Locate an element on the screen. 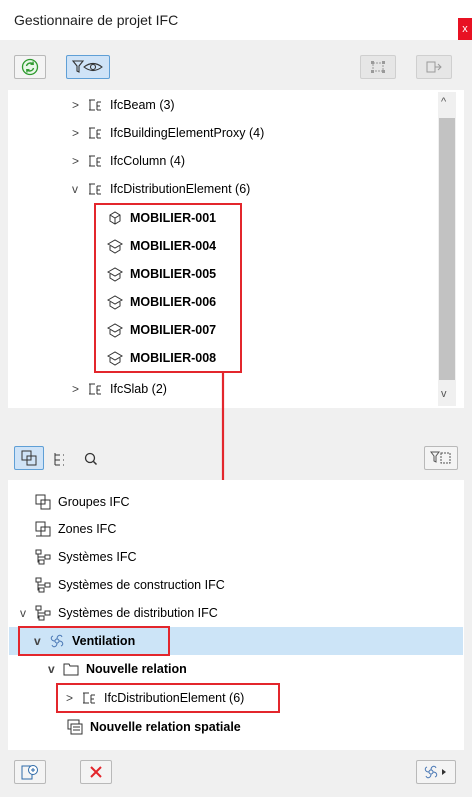  tree-label: IfcBeam (3) is located at coordinates (142, 105).